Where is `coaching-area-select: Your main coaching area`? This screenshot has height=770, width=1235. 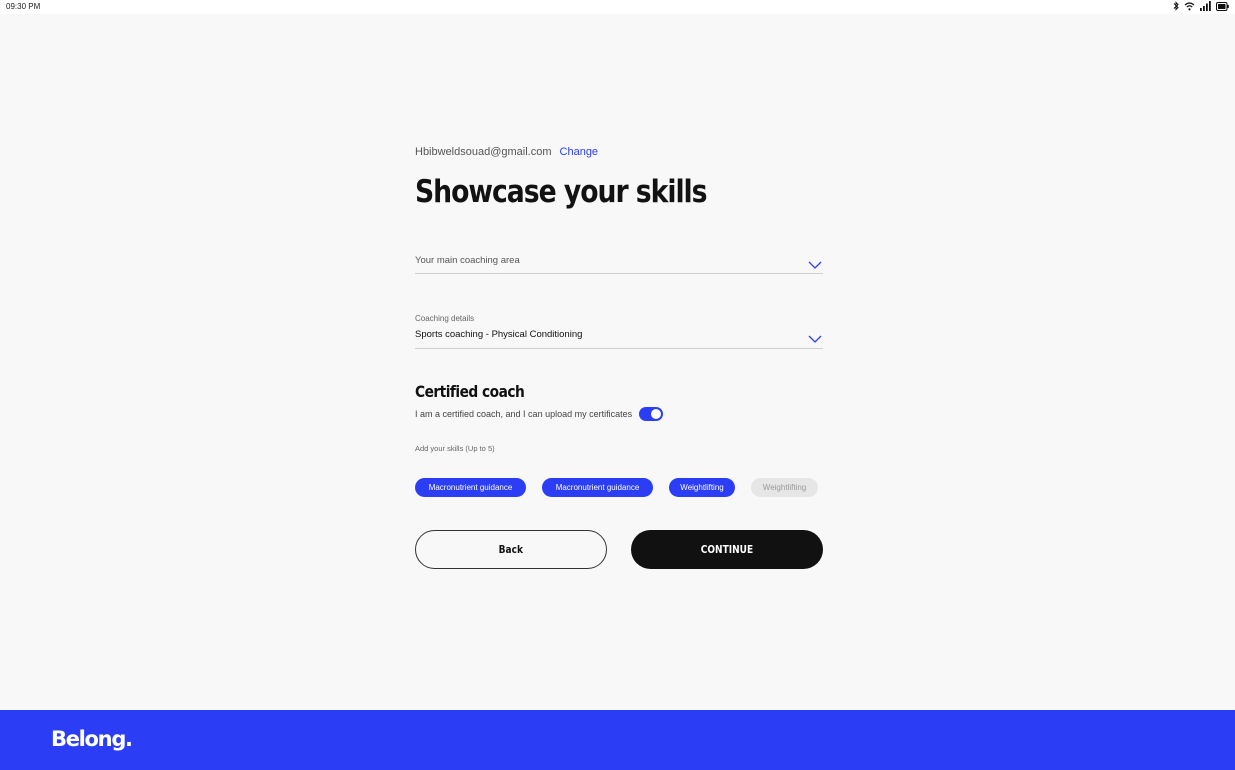
coaching-area-select: Your main coaching area is located at coordinates (619, 260).